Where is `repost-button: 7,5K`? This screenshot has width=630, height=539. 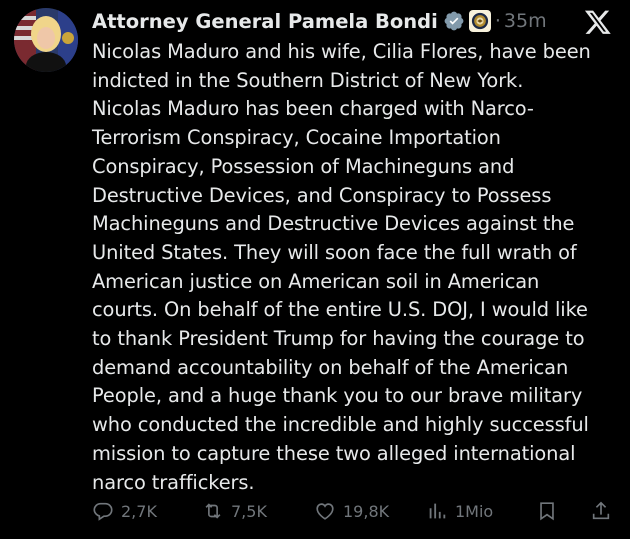
repost-button: 7,5K is located at coordinates (234, 511).